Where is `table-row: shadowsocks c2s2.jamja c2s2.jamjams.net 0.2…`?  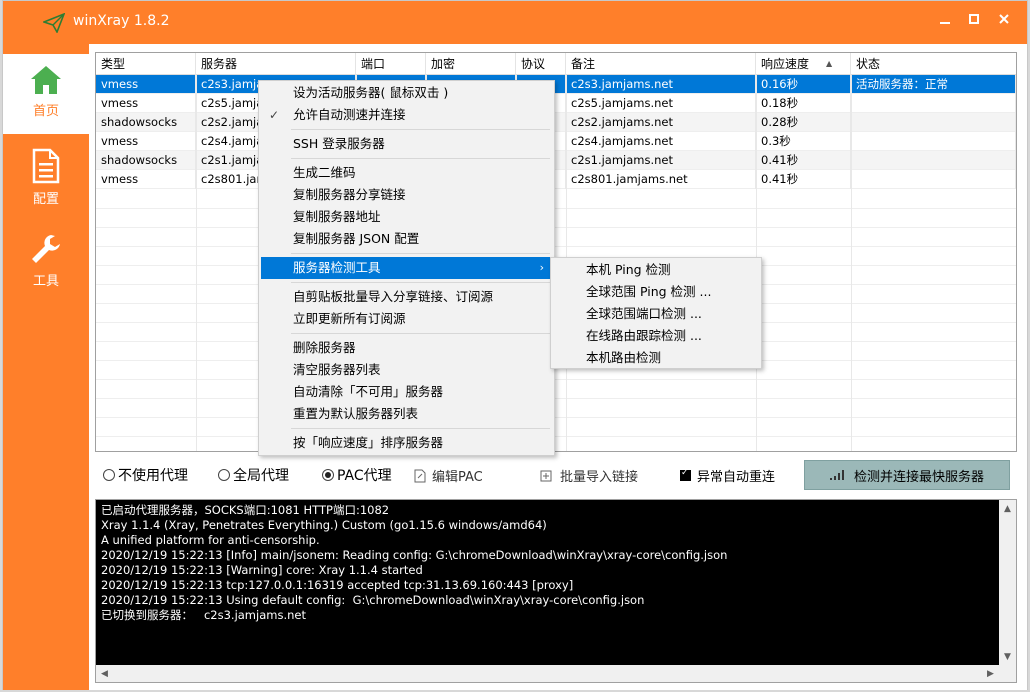 table-row: shadowsocks c2s2.jamja c2s2.jamjams.net 0.2… is located at coordinates (556, 122).